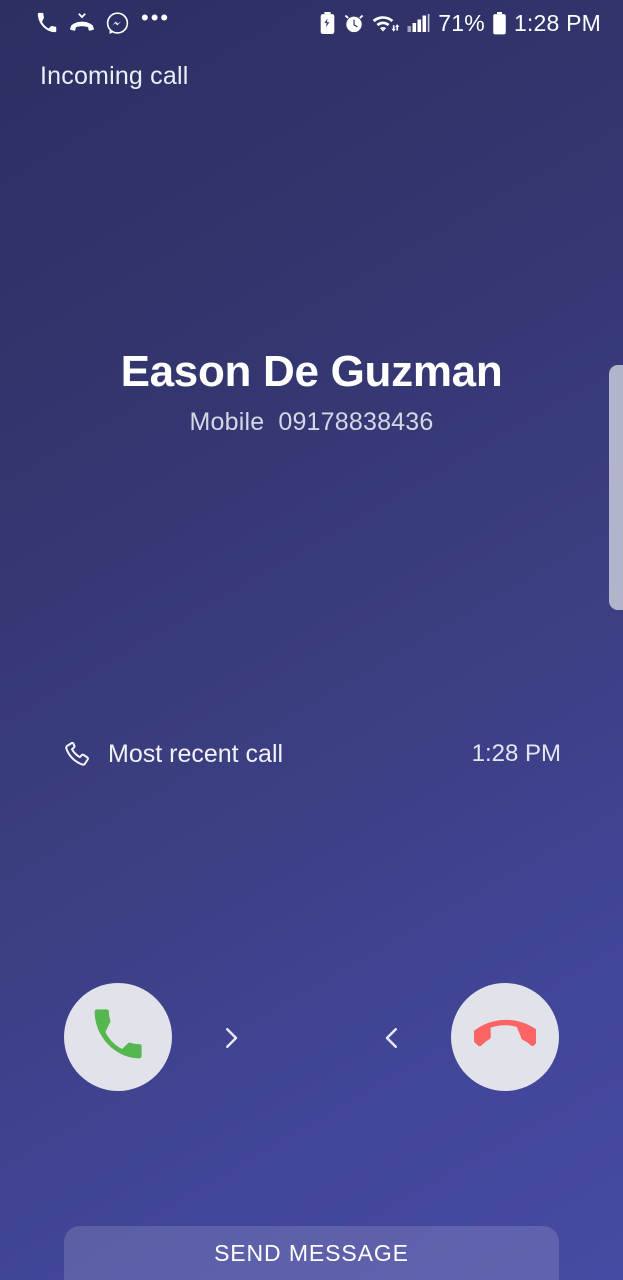 The width and height of the screenshot is (623, 1280). What do you see at coordinates (327, 23) in the screenshot?
I see `battery-saver-icon` at bounding box center [327, 23].